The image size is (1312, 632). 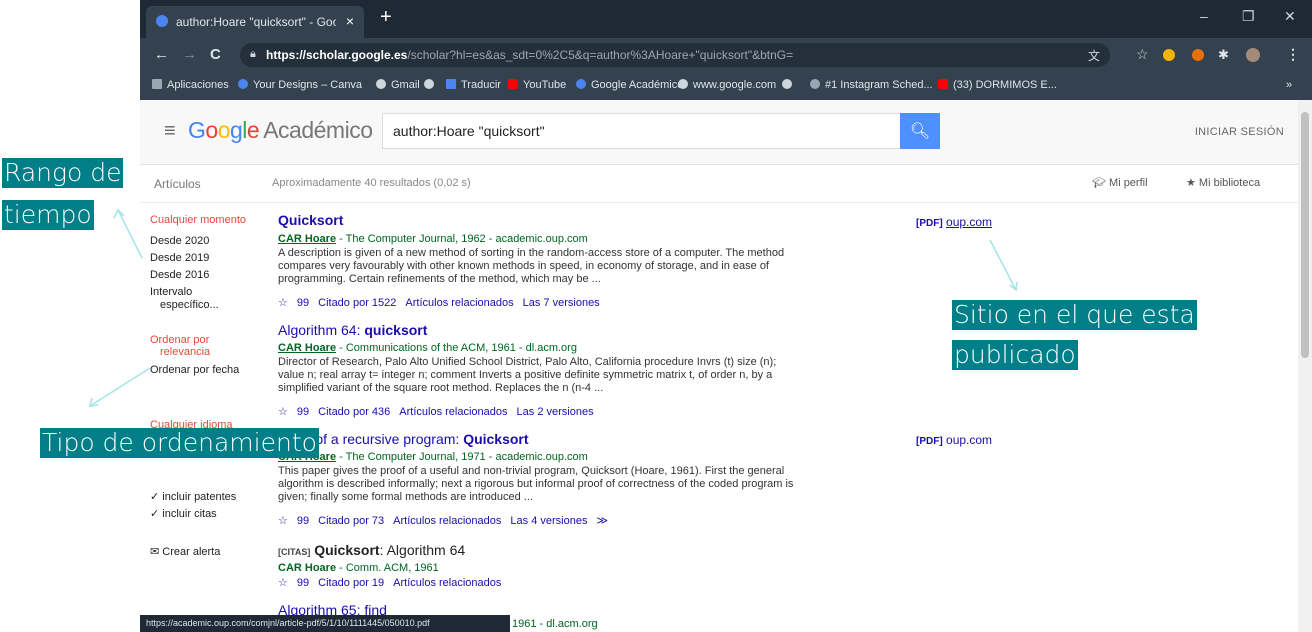 What do you see at coordinates (130, 234) in the screenshot?
I see `time-range-arrow` at bounding box center [130, 234].